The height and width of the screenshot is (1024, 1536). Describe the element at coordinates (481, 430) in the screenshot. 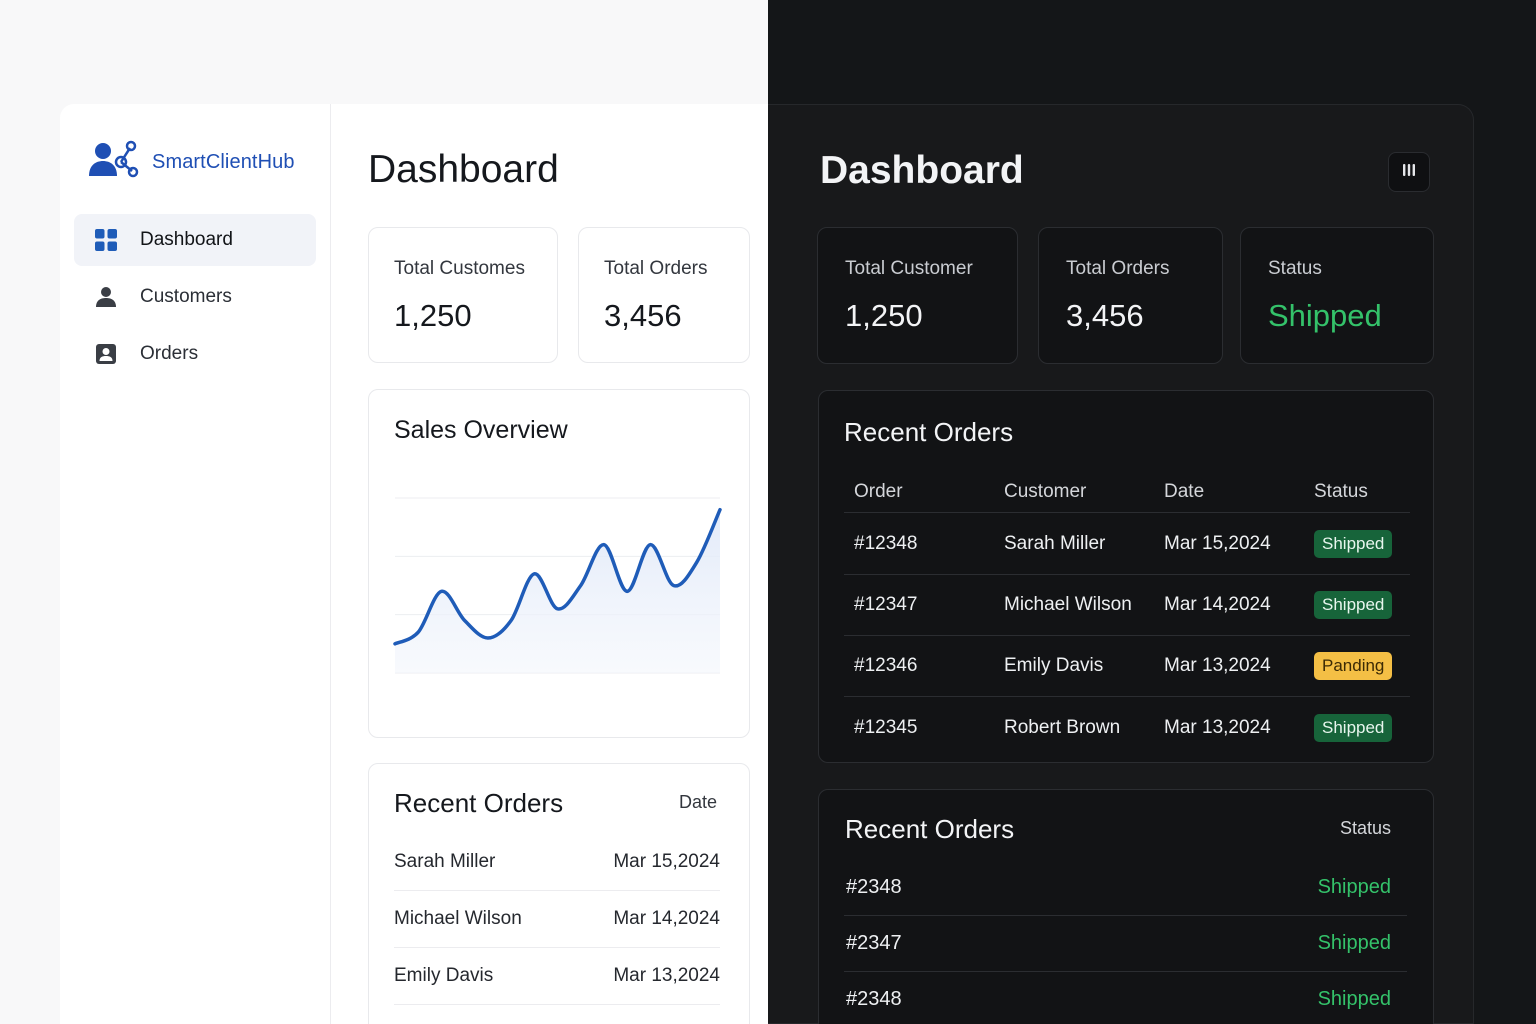

I see `chart-title: Sales Overview` at that location.